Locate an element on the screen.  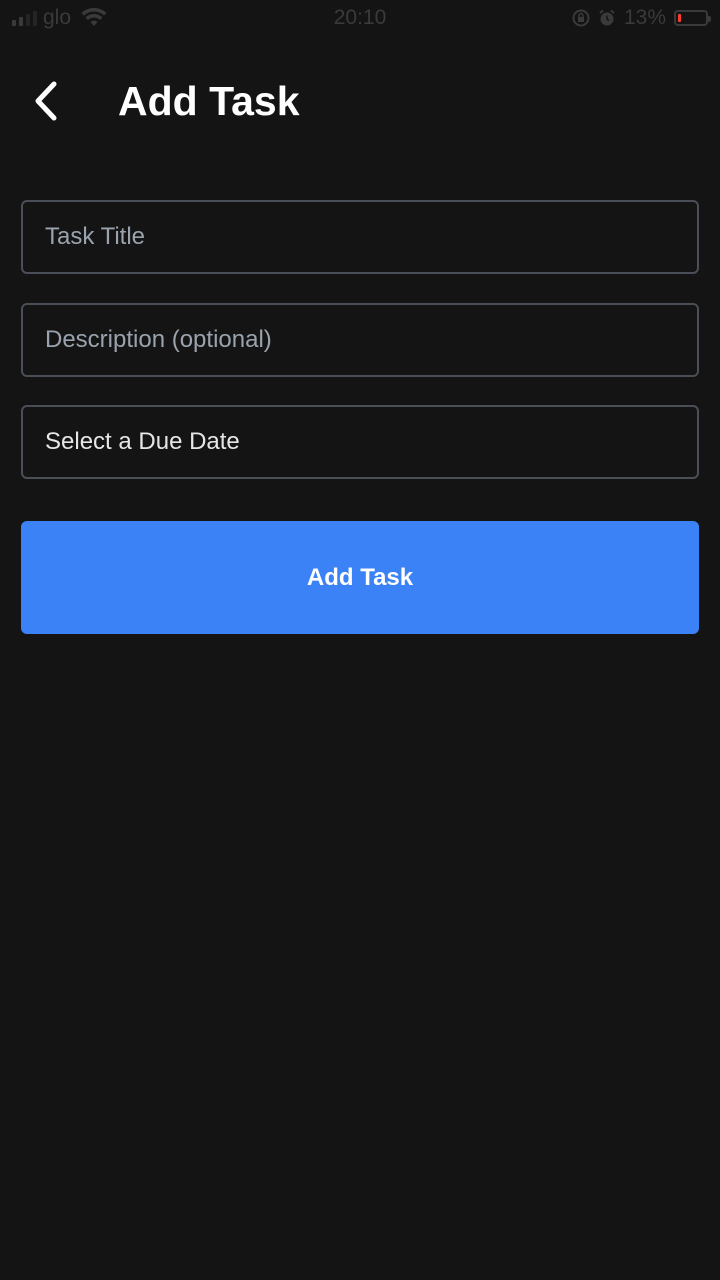
add-task-button-label: Add Task is located at coordinates (360, 577).